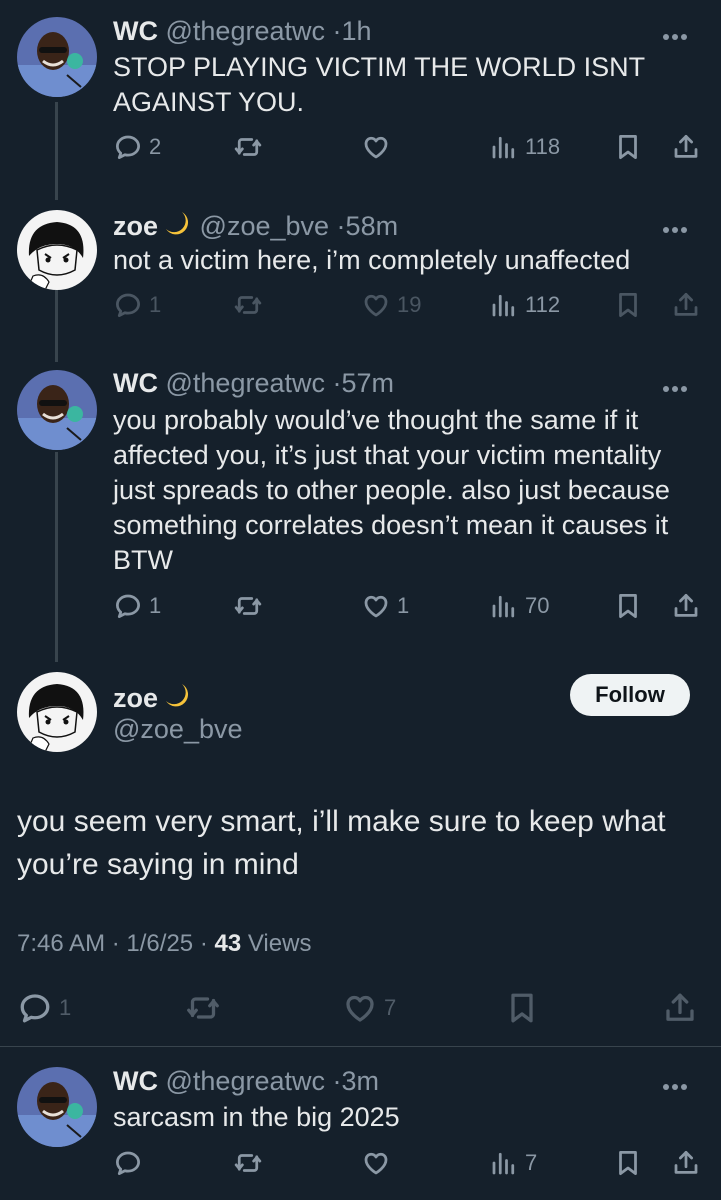 Image resolution: width=721 pixels, height=1200 pixels. I want to click on tweet-header: WC @thegreatwc ·57m, so click(253, 383).